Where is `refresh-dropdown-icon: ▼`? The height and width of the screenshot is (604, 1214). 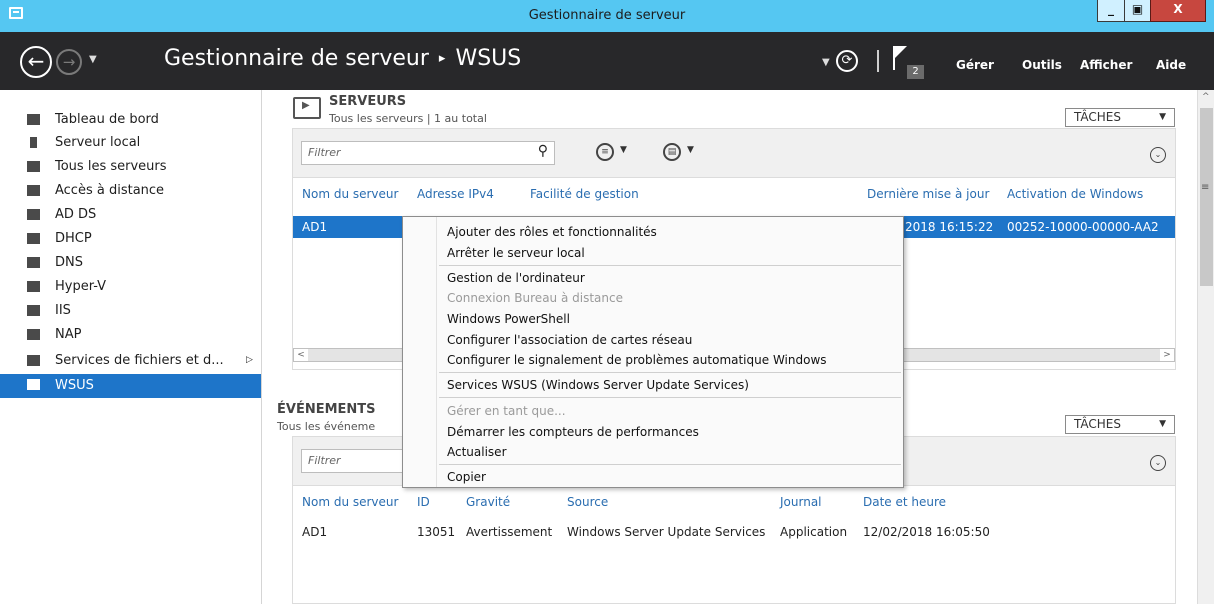 refresh-dropdown-icon: ▼ is located at coordinates (826, 62).